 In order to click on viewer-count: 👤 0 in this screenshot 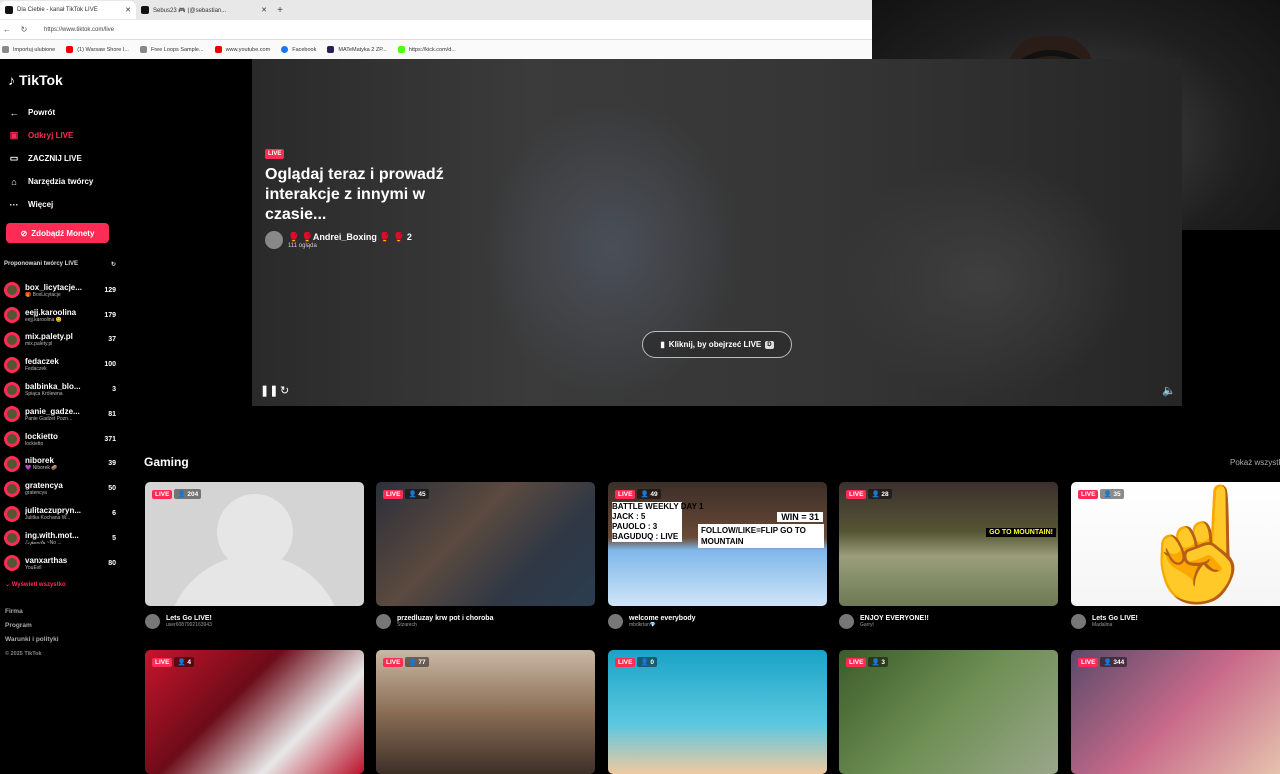, I will do `click(647, 662)`.